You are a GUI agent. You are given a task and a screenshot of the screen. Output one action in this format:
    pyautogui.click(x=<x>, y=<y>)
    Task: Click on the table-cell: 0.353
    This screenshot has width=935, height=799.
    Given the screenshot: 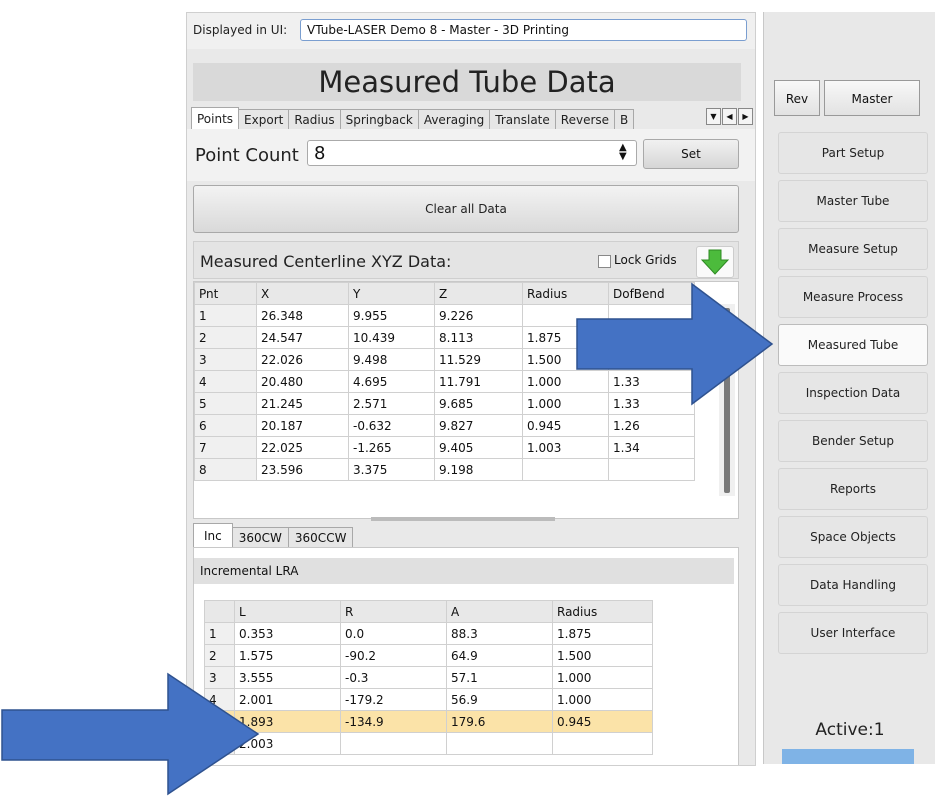 What is the action you would take?
    pyautogui.click(x=287, y=633)
    